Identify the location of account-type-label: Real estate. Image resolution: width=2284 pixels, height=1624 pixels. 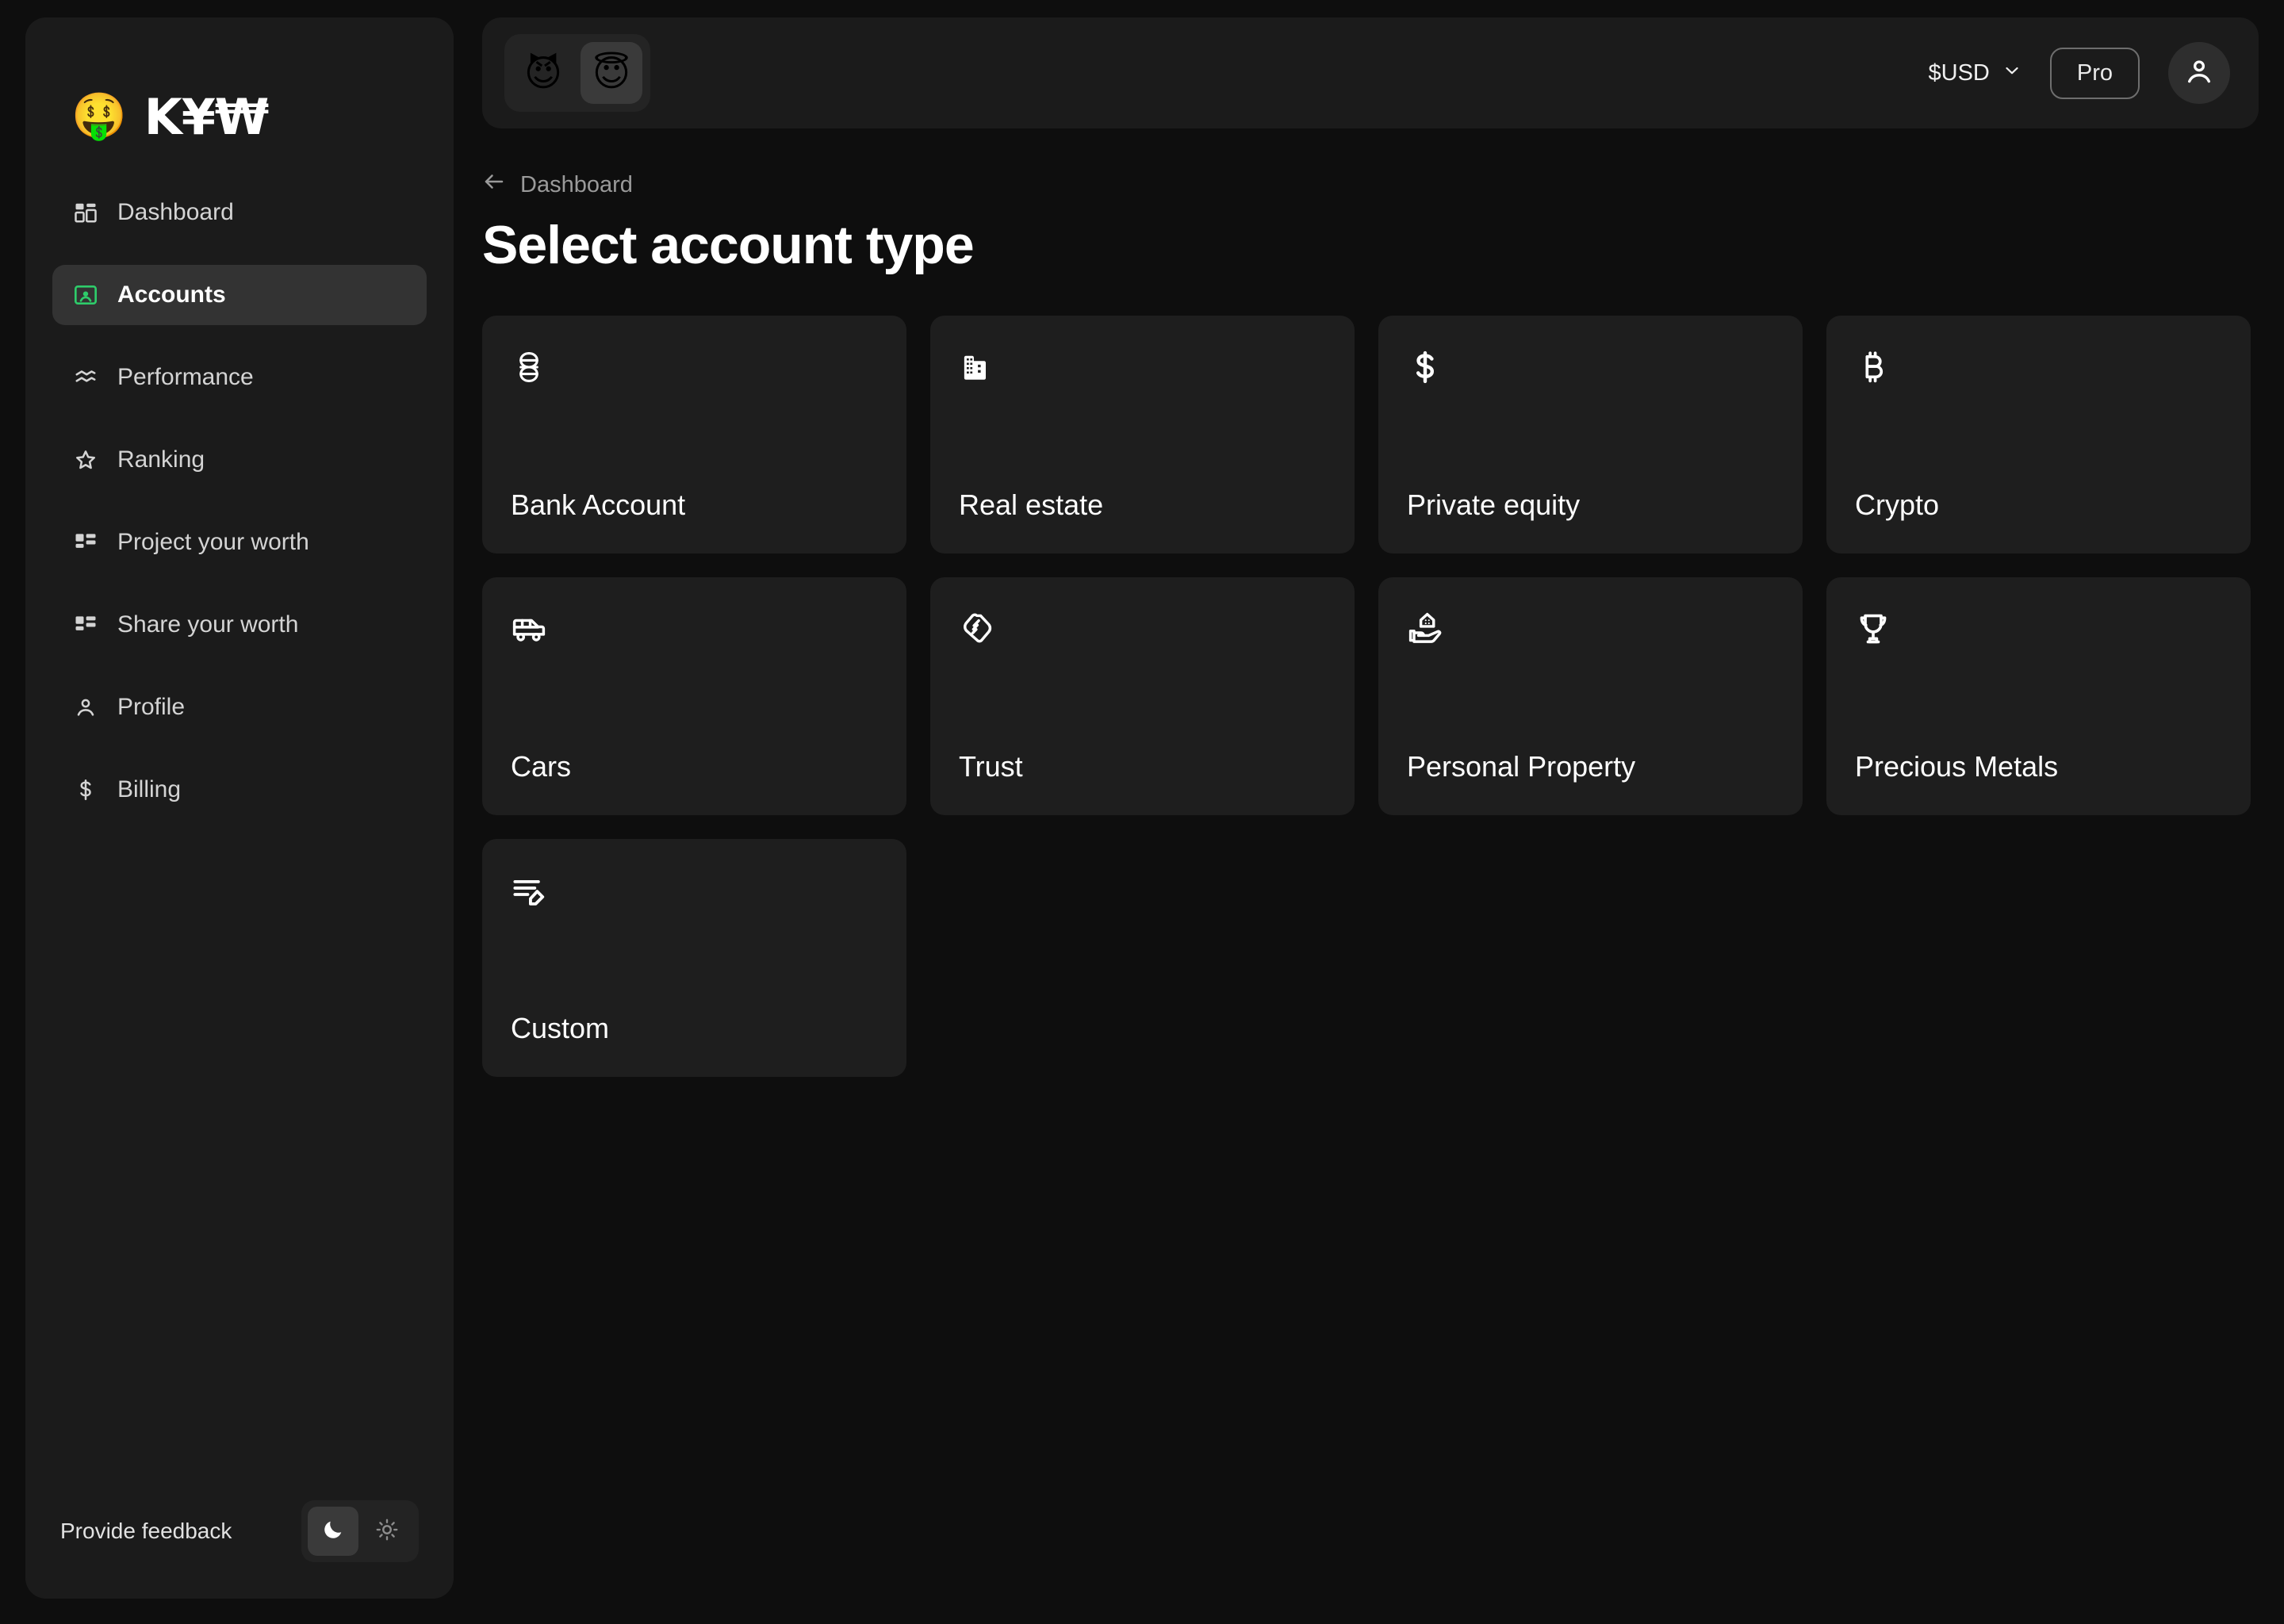
(1031, 504).